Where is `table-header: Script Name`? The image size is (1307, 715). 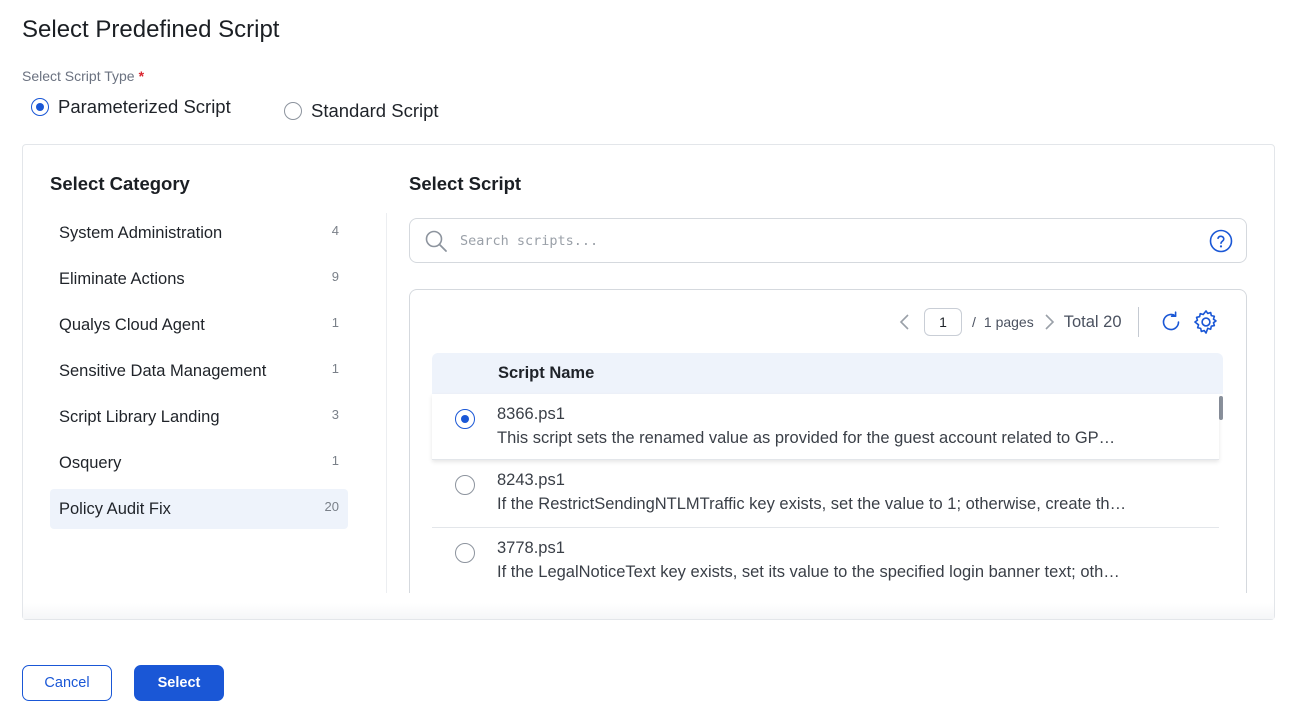
table-header: Script Name is located at coordinates (827, 373).